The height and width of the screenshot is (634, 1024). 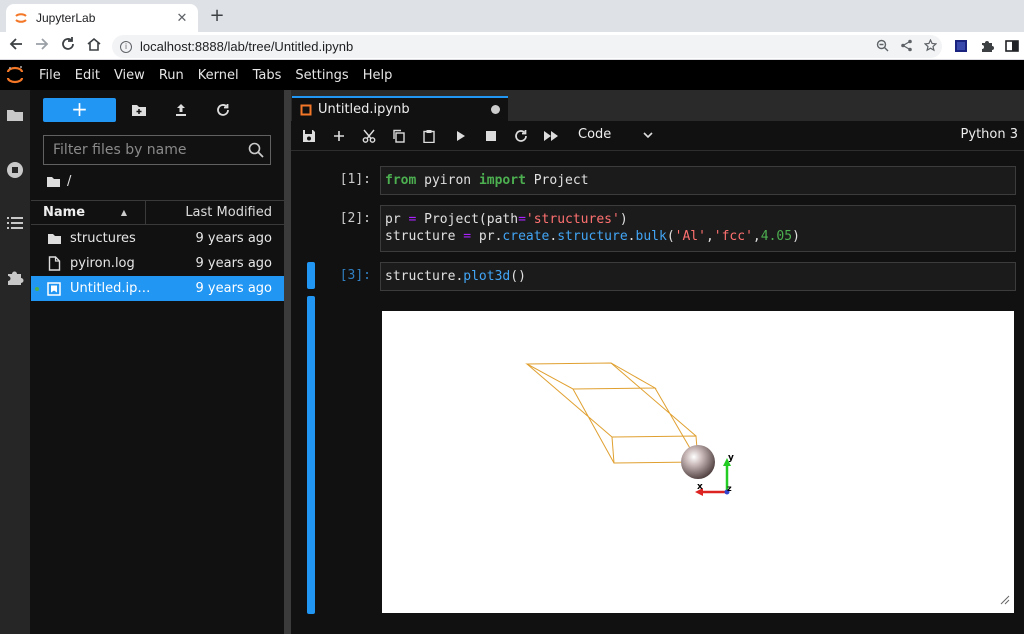 I want to click on jupyter-logo-icon, so click(x=15, y=75).